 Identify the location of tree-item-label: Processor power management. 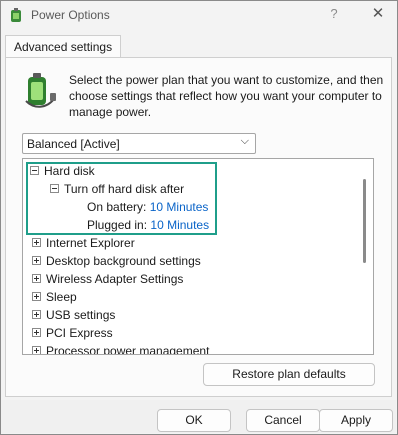
(128, 349).